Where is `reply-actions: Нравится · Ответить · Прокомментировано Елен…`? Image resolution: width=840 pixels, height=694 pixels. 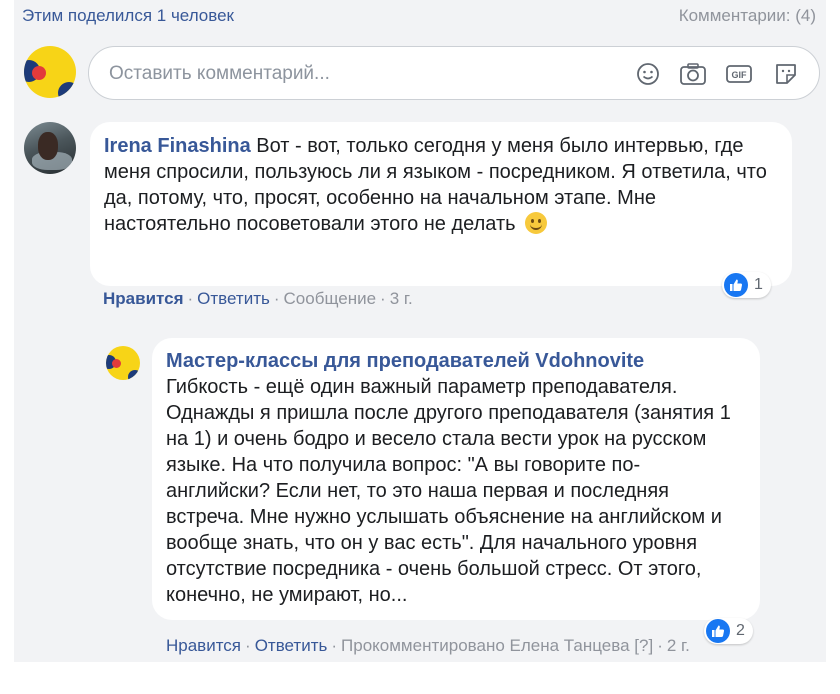
reply-actions: Нравится · Ответить · Прокомментировано Елен… is located at coordinates (428, 645).